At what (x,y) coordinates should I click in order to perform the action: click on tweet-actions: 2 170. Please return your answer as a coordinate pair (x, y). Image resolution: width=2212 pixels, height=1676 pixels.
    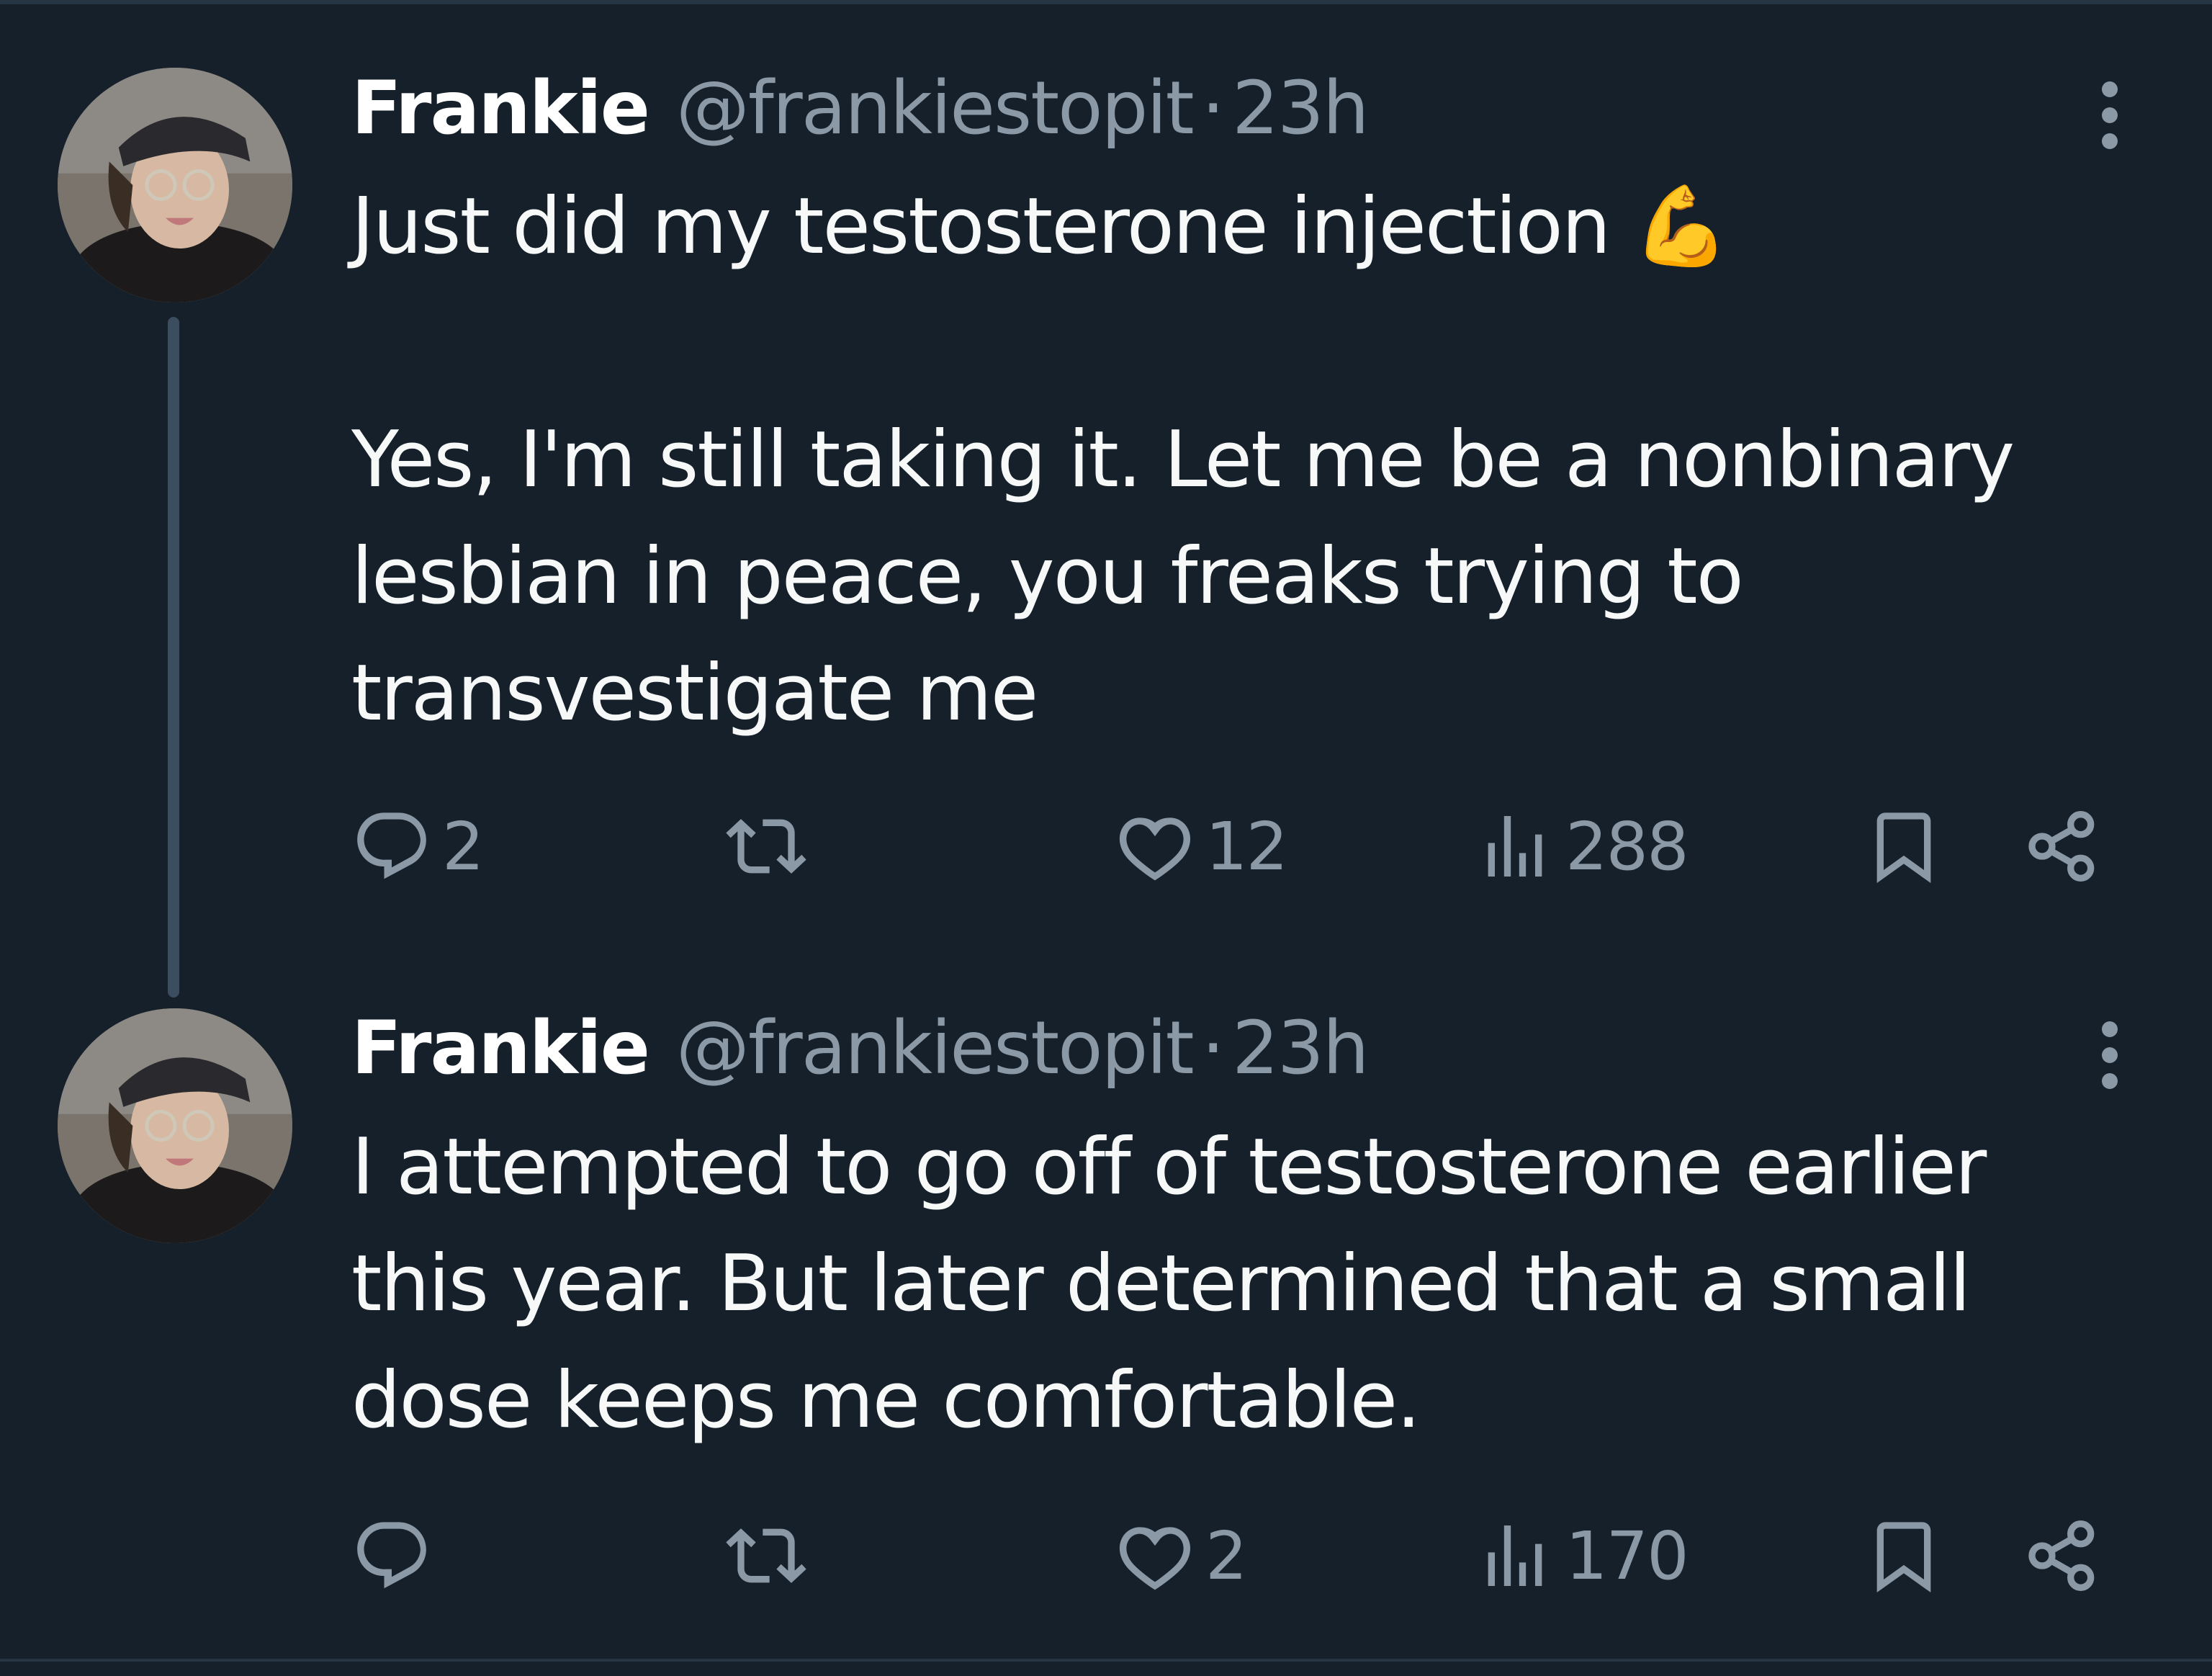
    Looking at the image, I should click on (1229, 1556).